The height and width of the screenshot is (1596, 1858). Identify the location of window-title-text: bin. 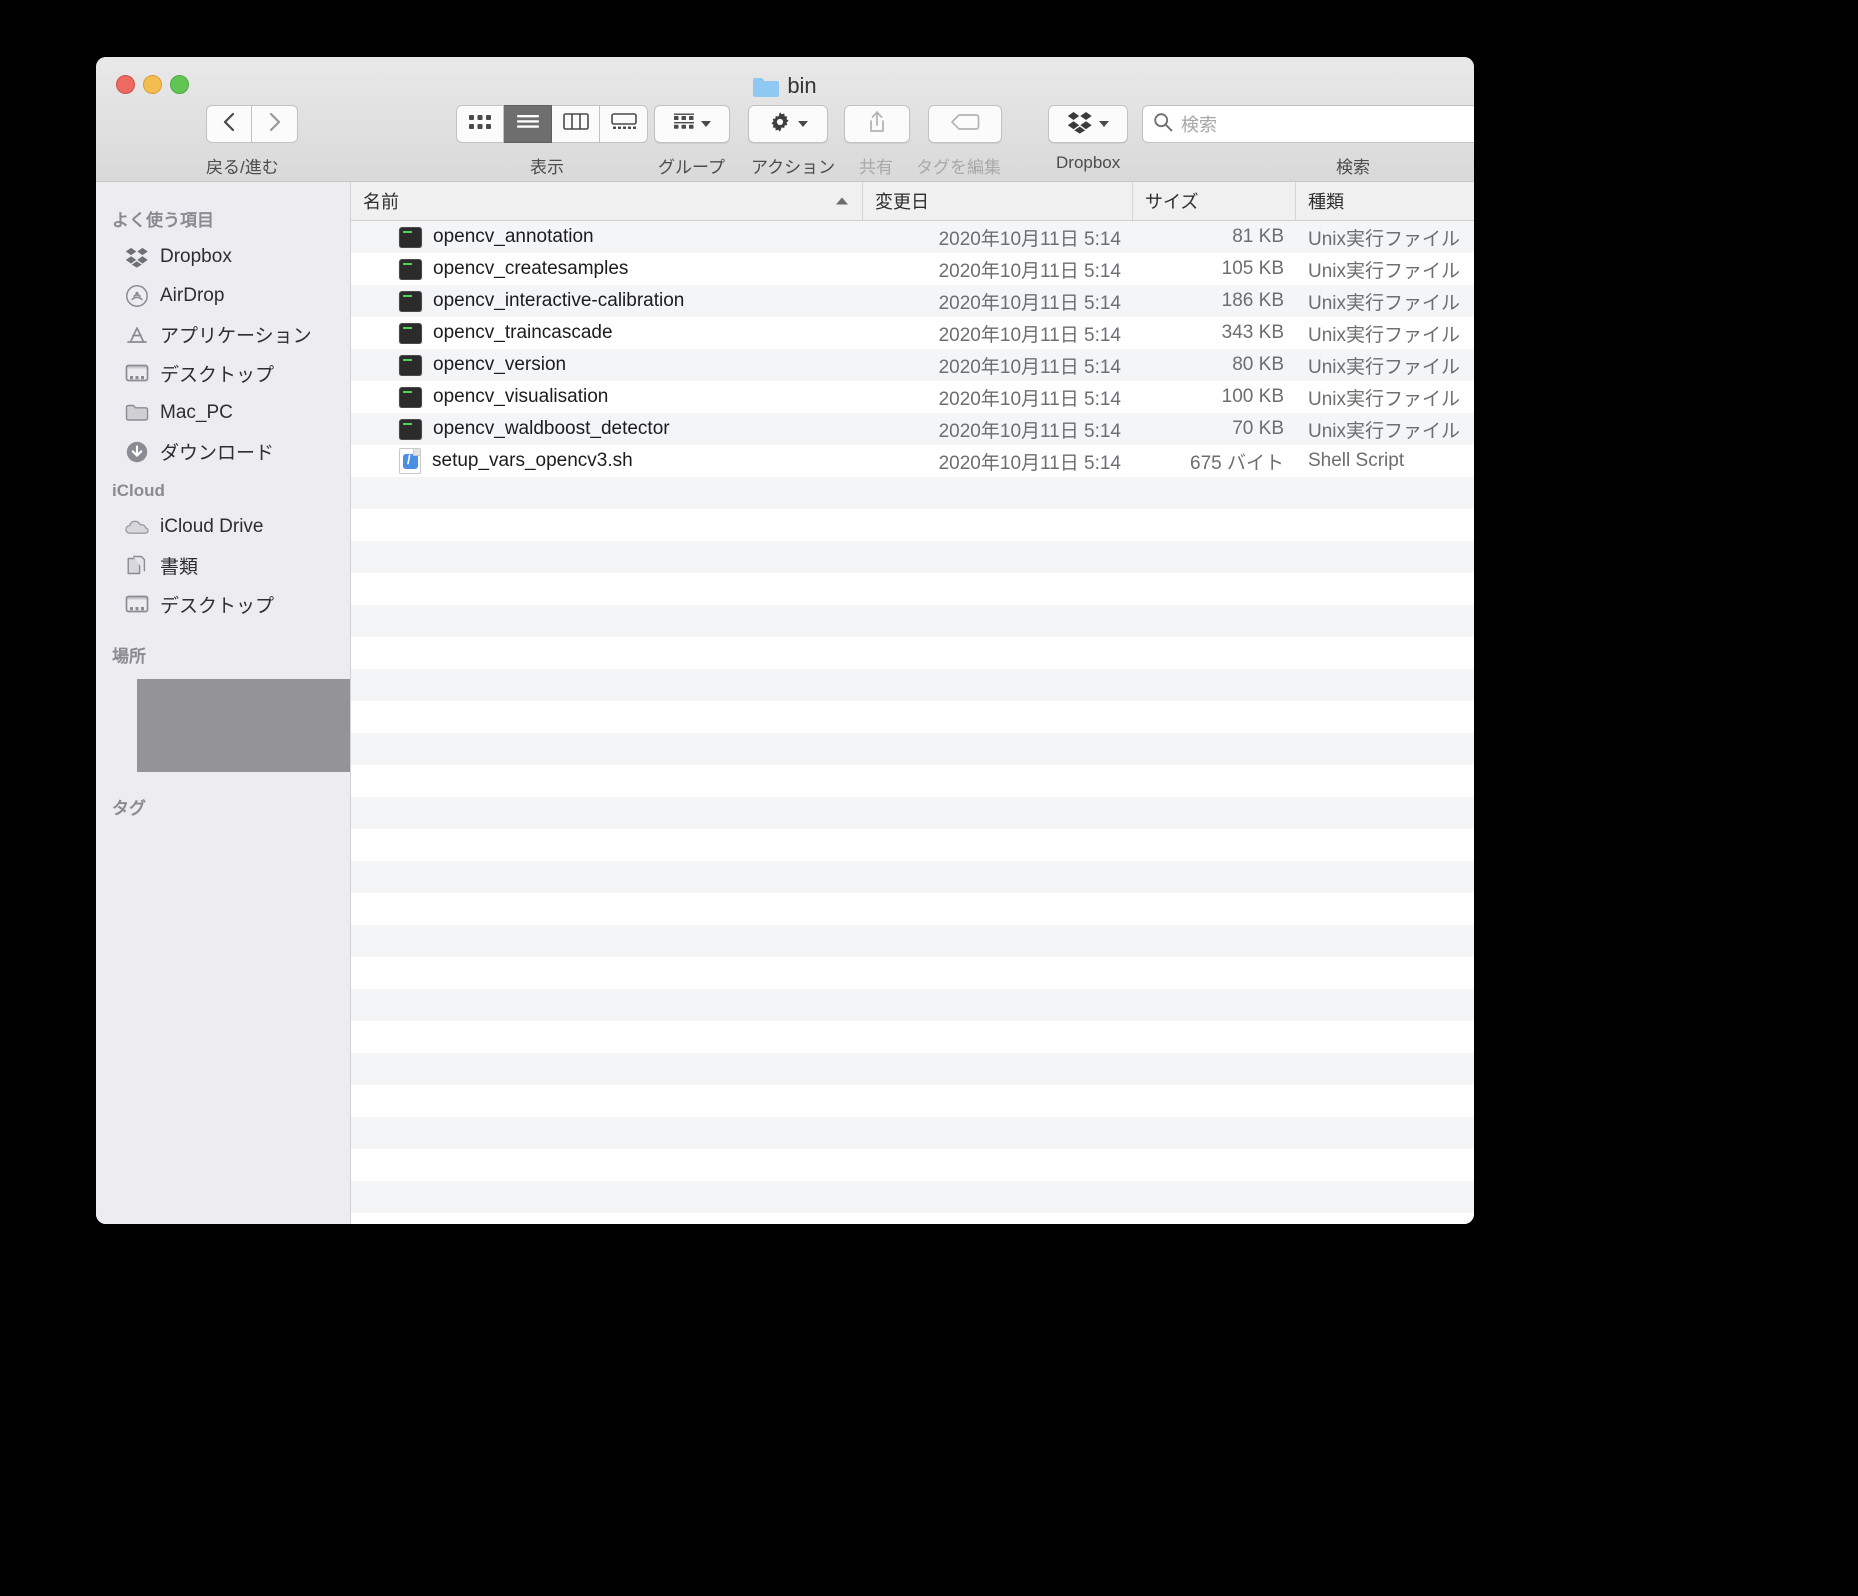
(802, 85).